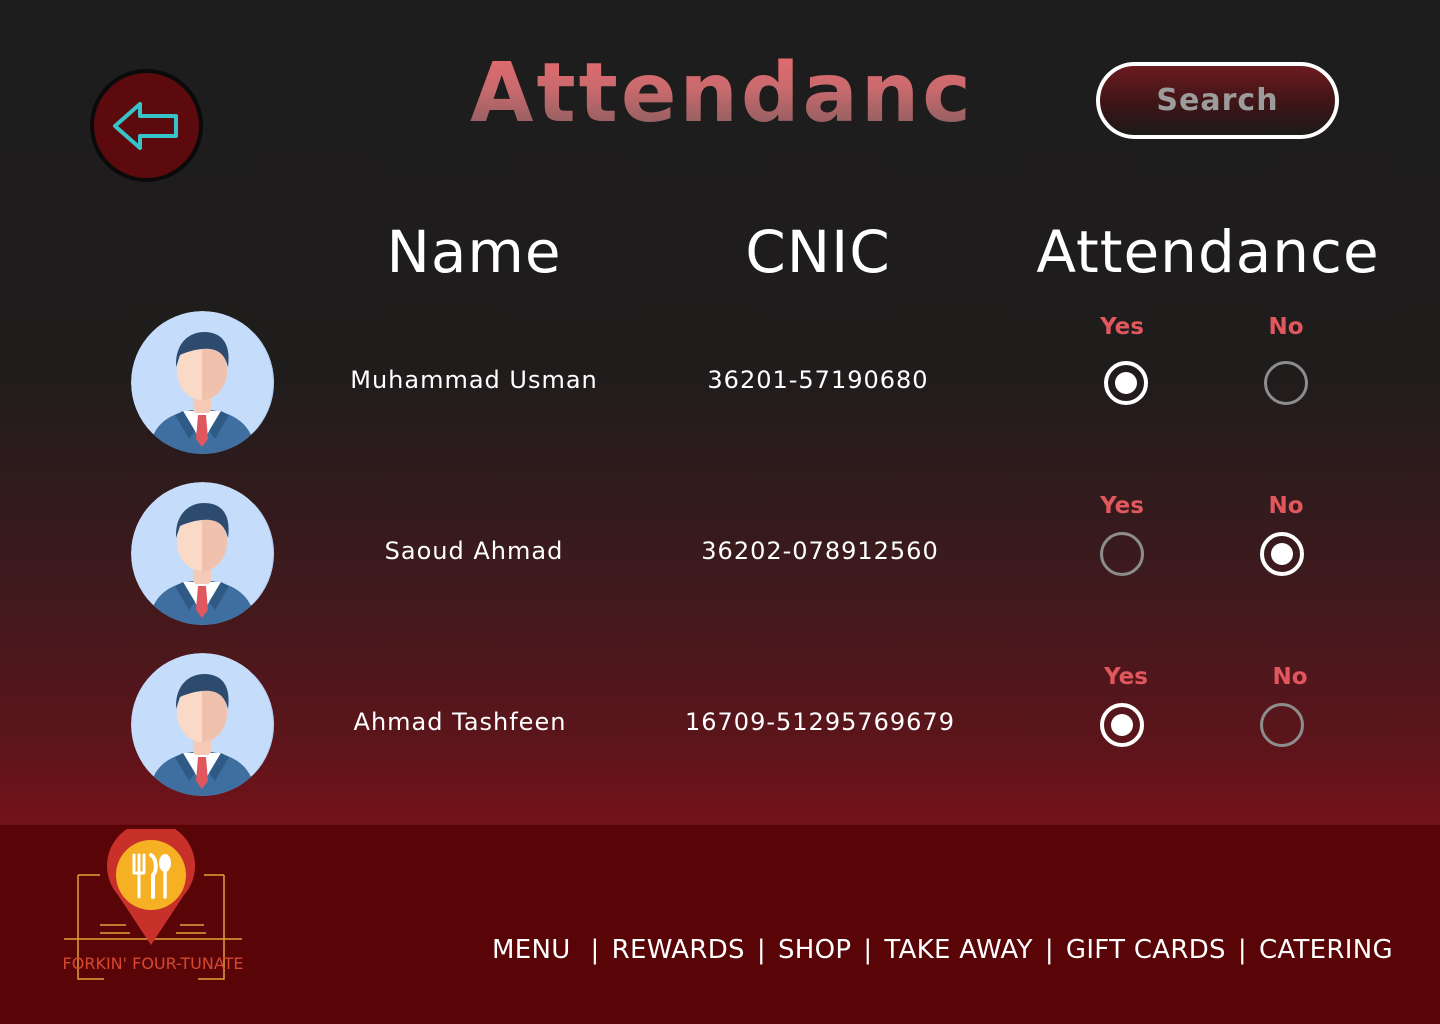 This screenshot has height=1024, width=1440. Describe the element at coordinates (1217, 100) in the screenshot. I see `search-button: Search` at that location.